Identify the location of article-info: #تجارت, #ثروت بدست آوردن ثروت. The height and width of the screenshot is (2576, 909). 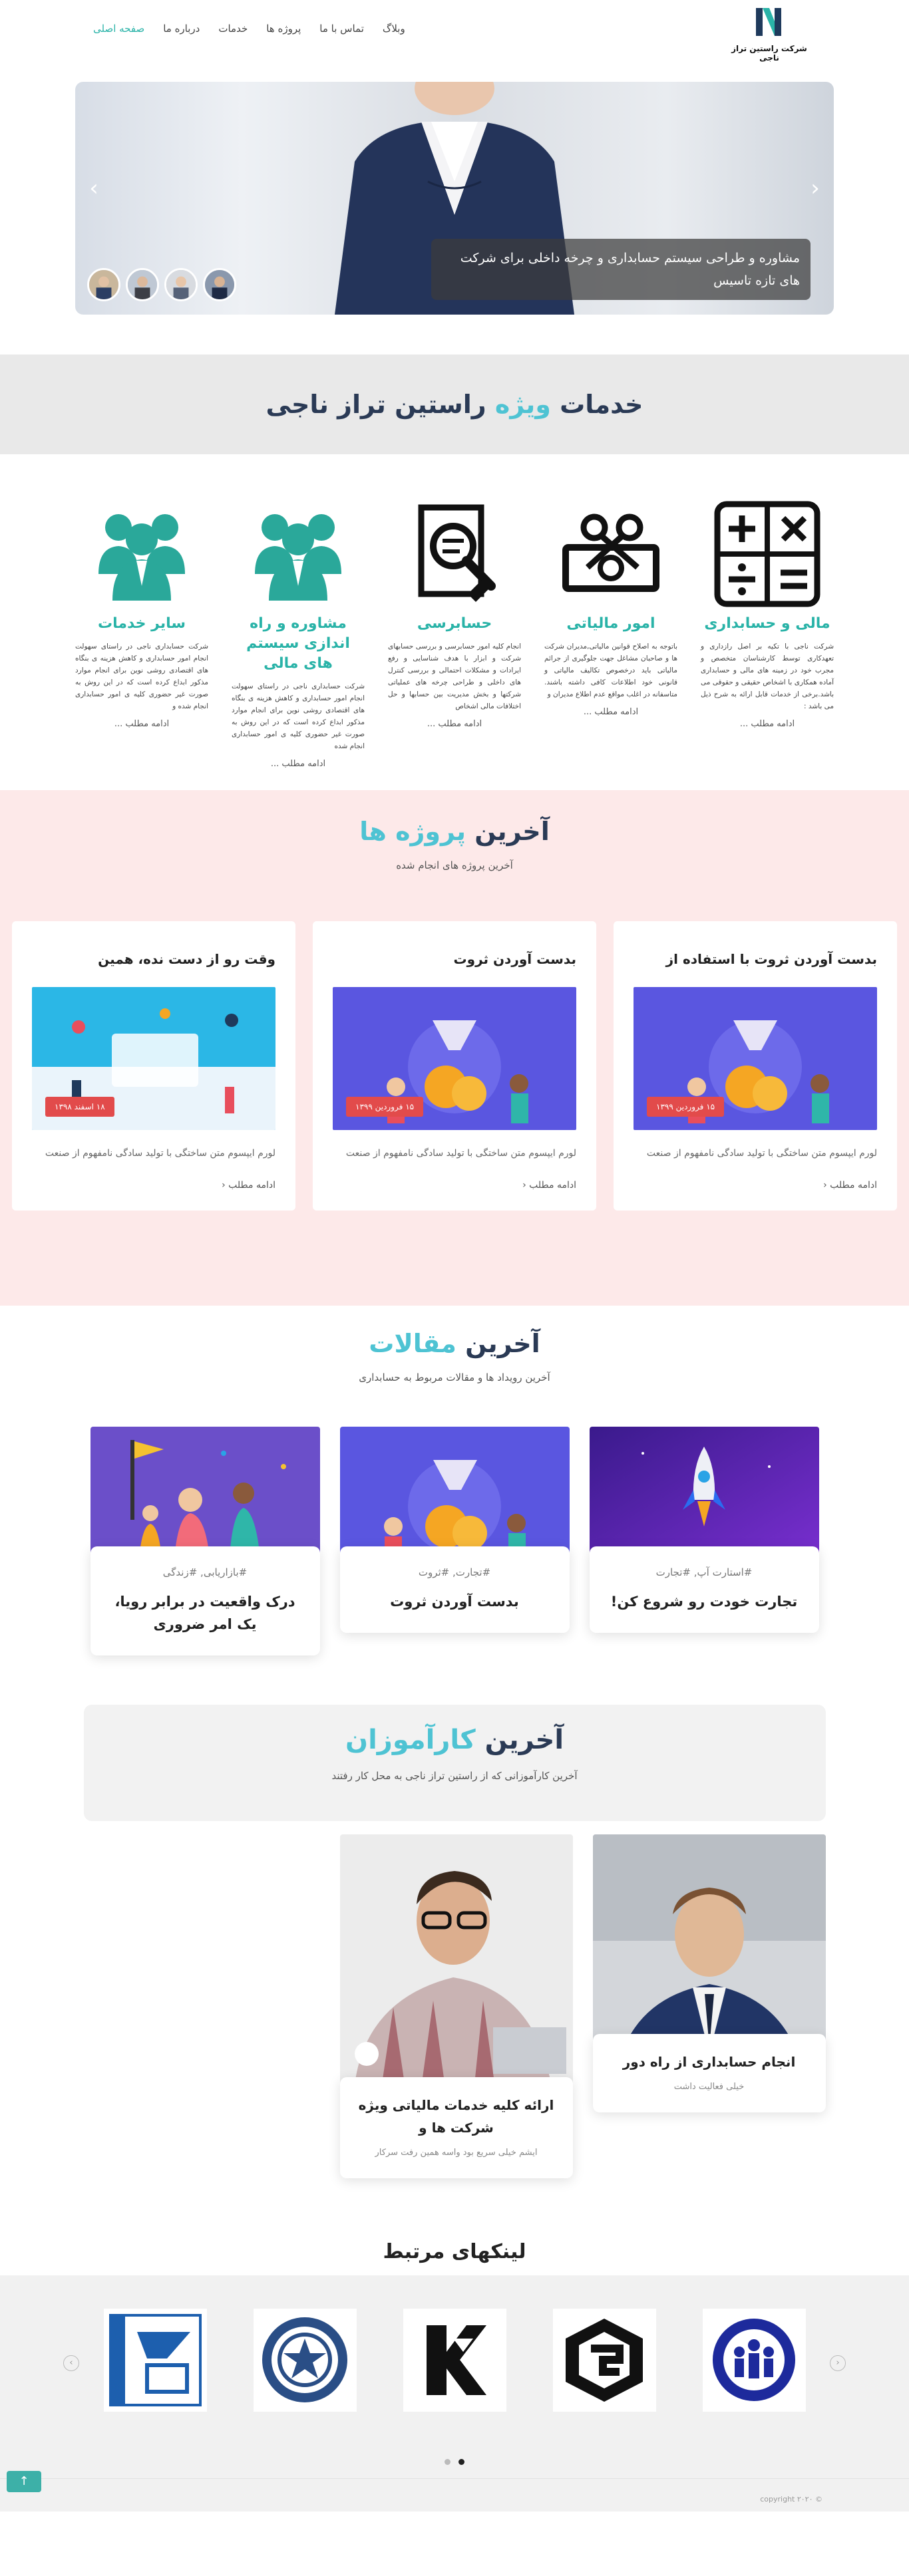
(454, 1589).